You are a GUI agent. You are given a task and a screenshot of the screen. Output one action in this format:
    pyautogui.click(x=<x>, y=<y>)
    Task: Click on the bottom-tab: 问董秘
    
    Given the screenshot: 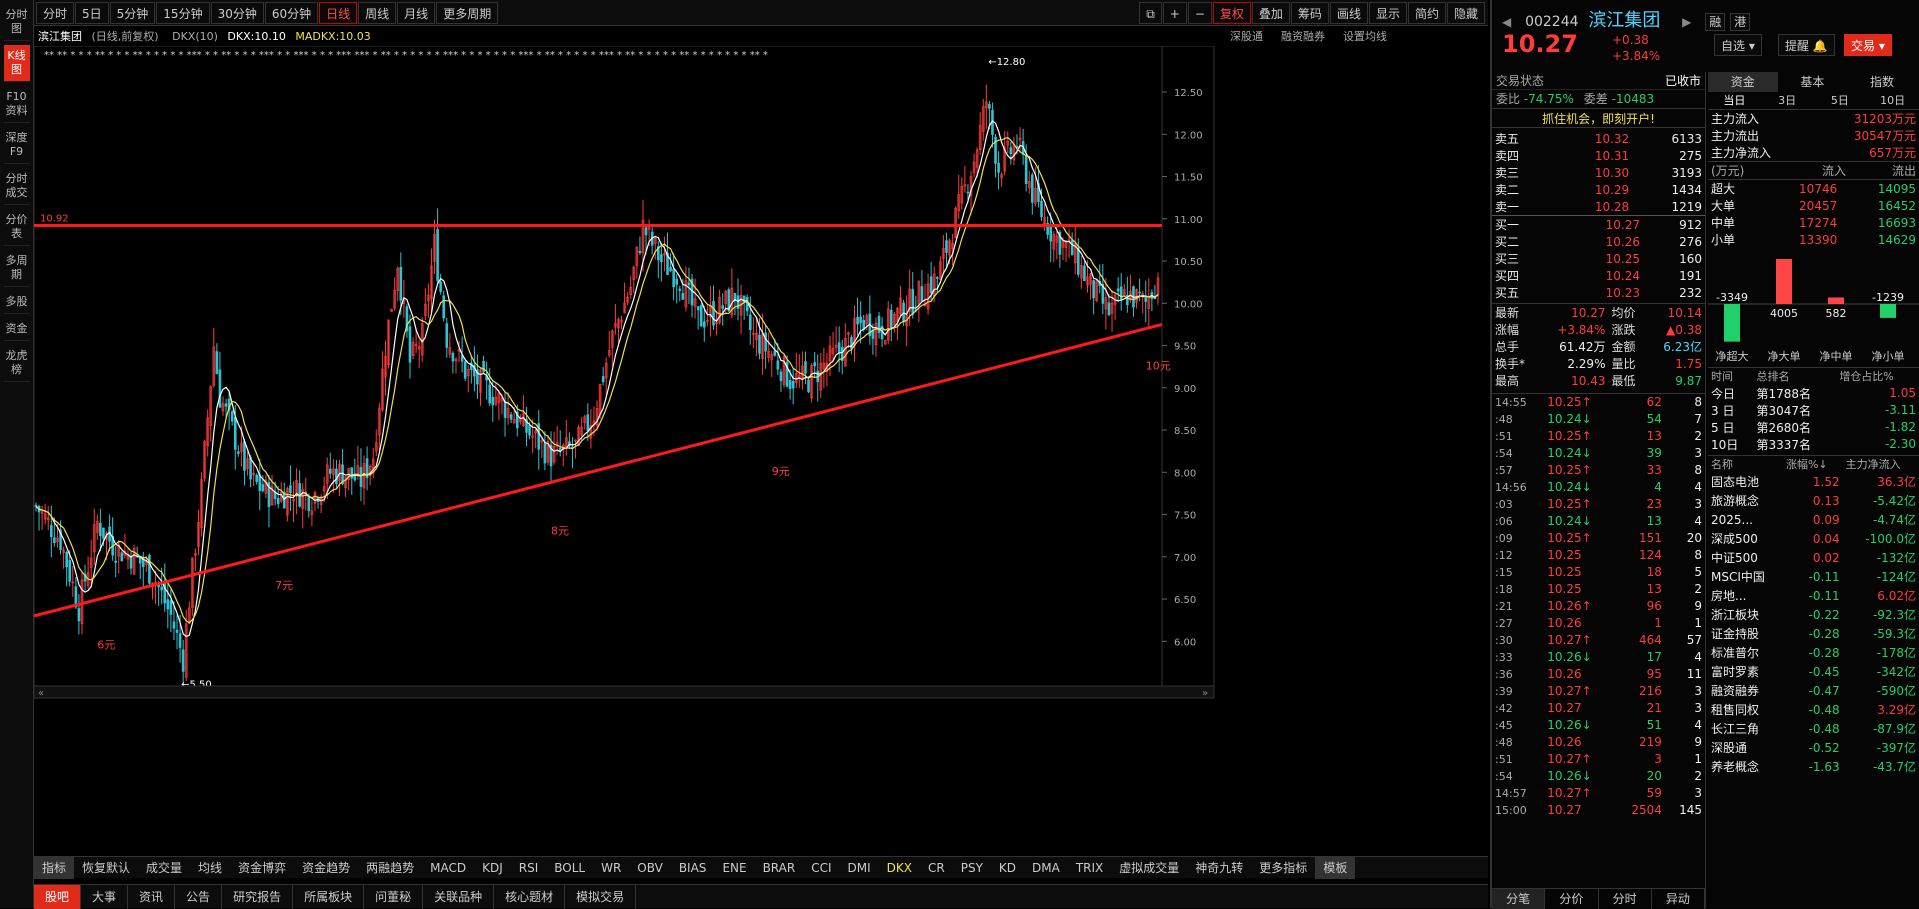 What is the action you would take?
    pyautogui.click(x=394, y=897)
    